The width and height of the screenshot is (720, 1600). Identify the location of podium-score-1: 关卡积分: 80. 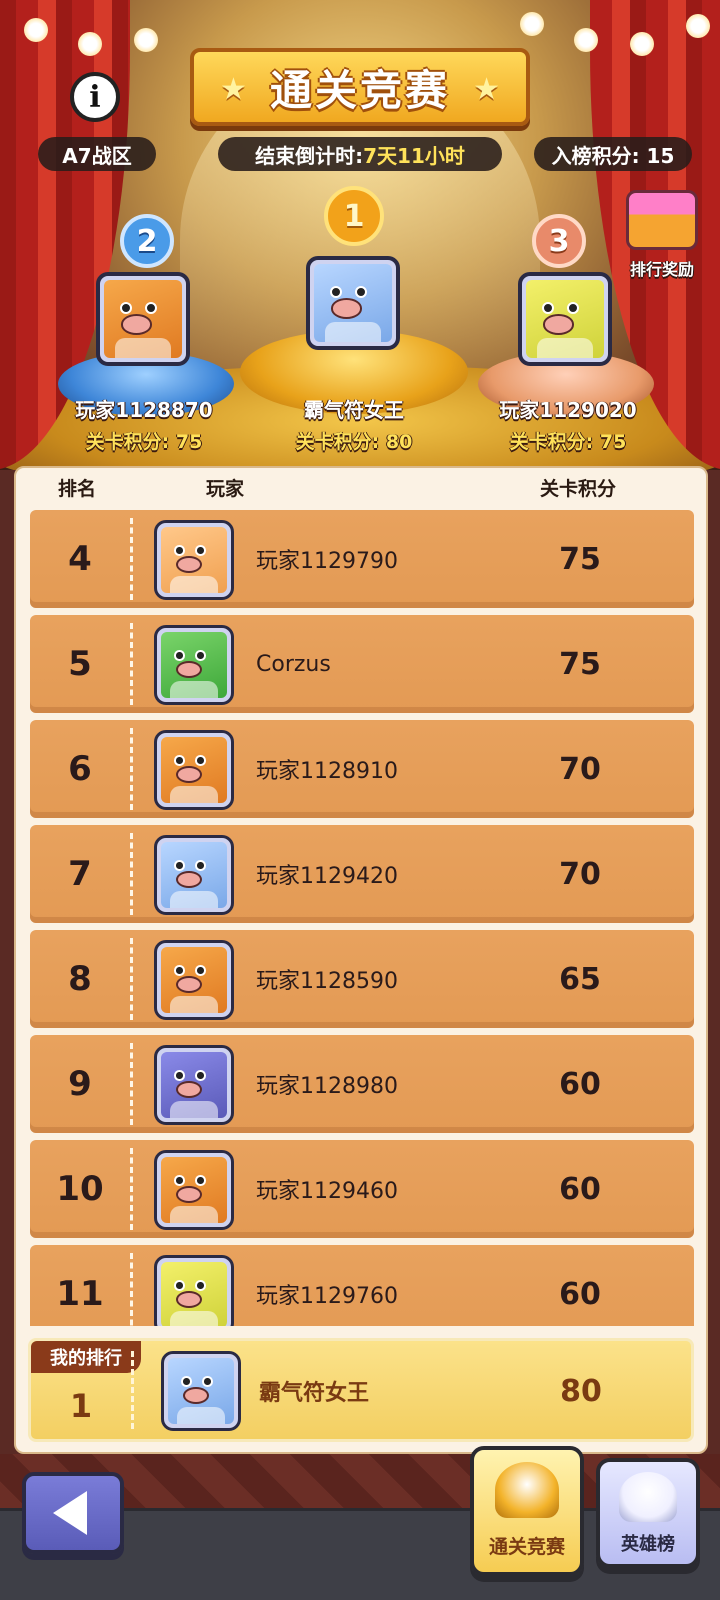
(354, 442).